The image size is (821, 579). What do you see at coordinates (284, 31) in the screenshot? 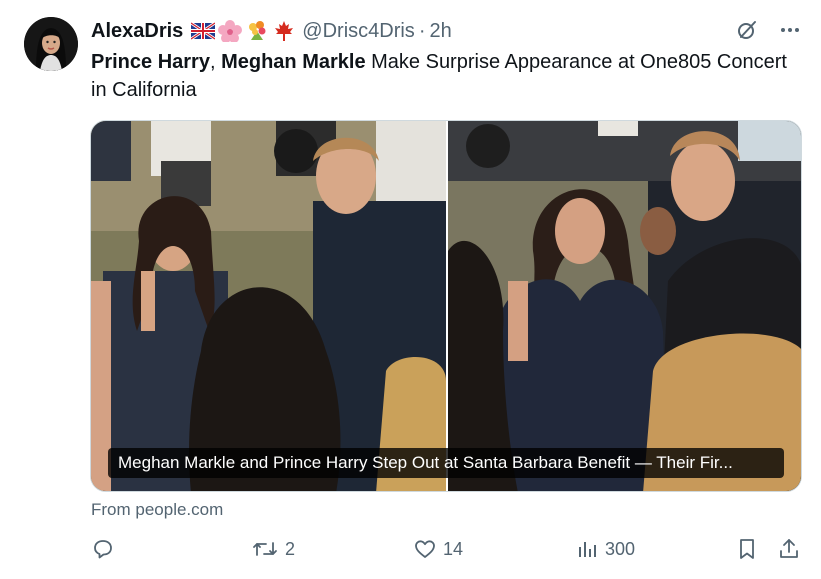
I see `maple-leaf-icon` at bounding box center [284, 31].